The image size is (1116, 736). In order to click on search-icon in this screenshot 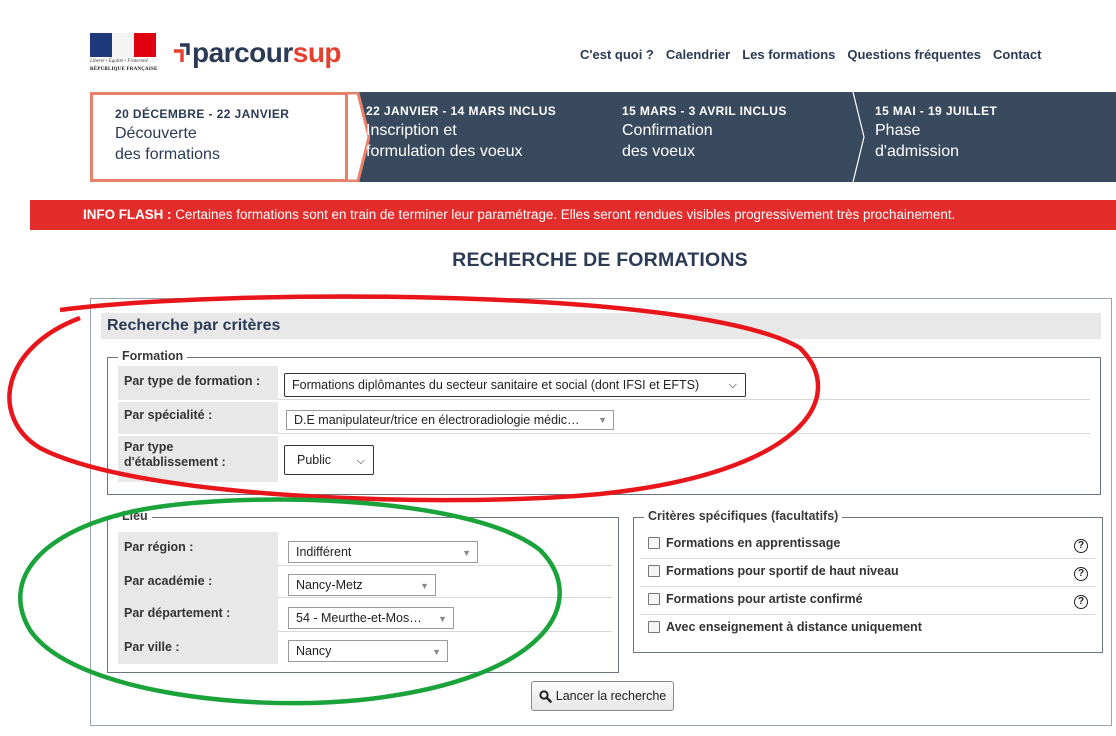, I will do `click(545, 696)`.